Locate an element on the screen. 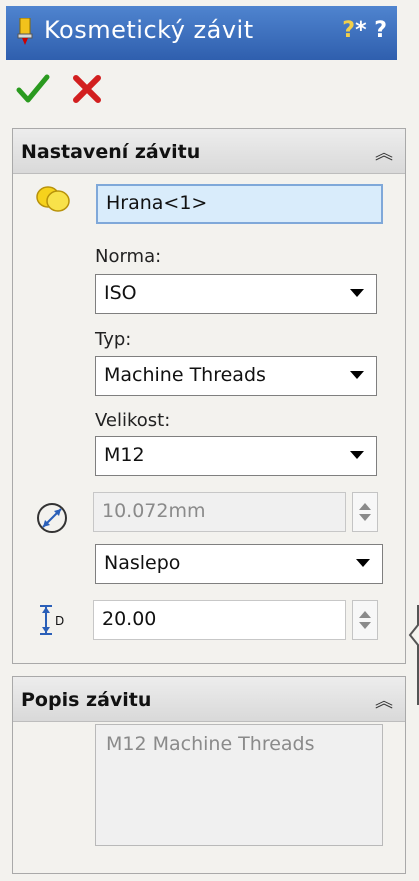 This screenshot has height=881, width=419. cosmetic-thread-icon is located at coordinates (25, 31).